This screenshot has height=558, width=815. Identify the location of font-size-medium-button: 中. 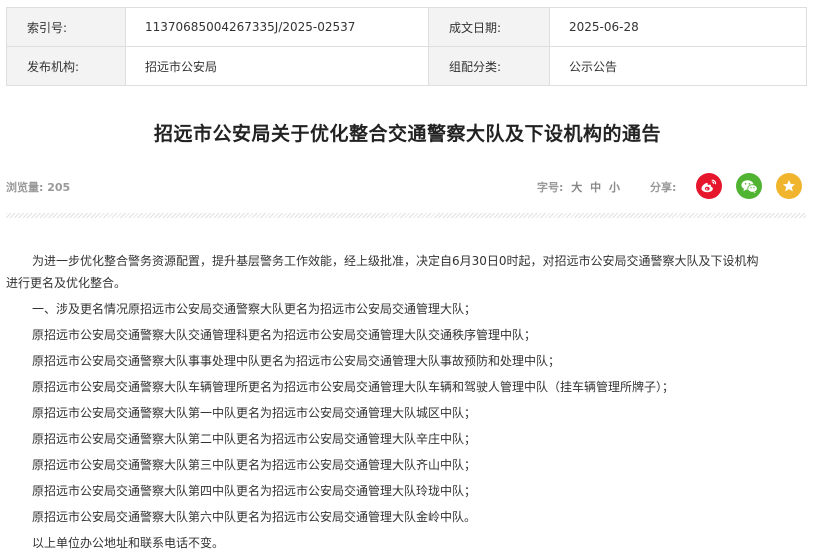
(595, 187).